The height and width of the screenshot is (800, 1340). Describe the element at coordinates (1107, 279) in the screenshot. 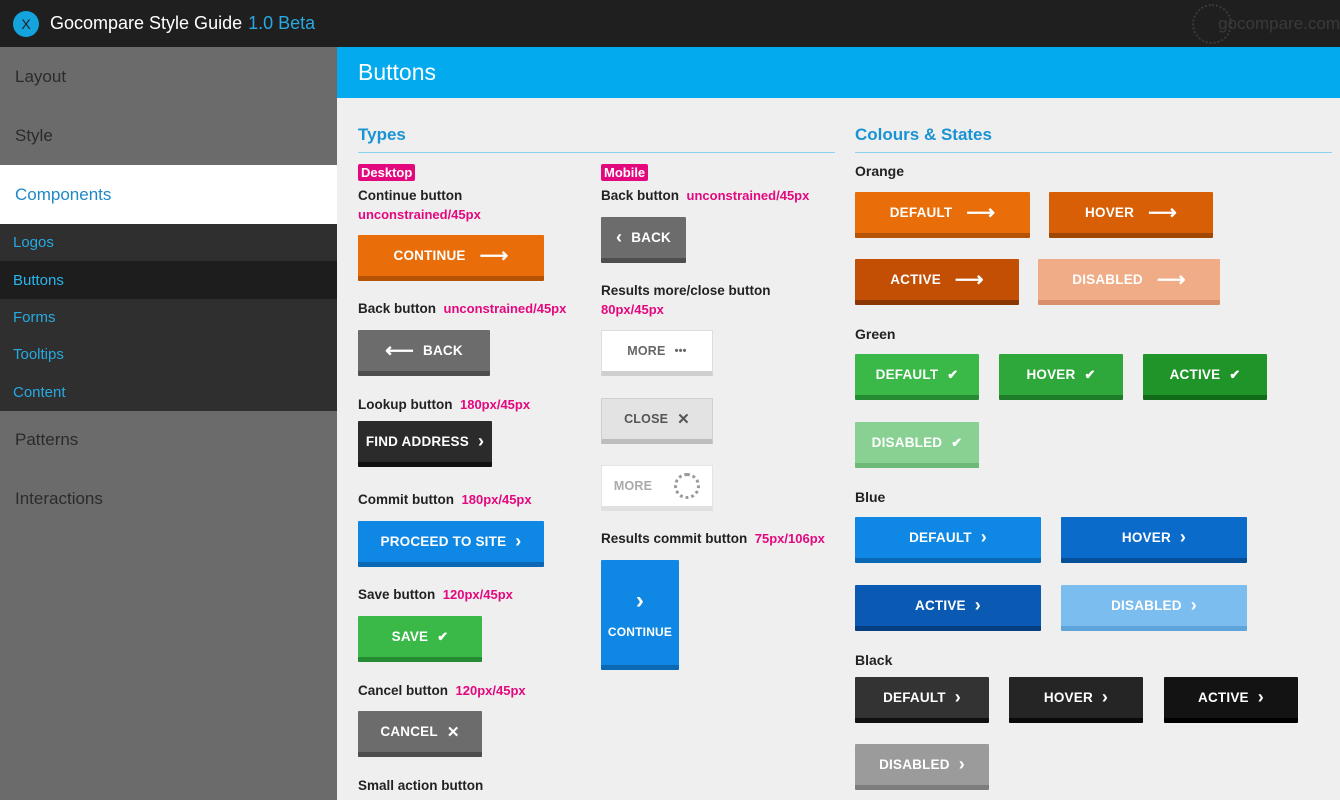

I see `orange-disabled-label: DISABLED` at that location.